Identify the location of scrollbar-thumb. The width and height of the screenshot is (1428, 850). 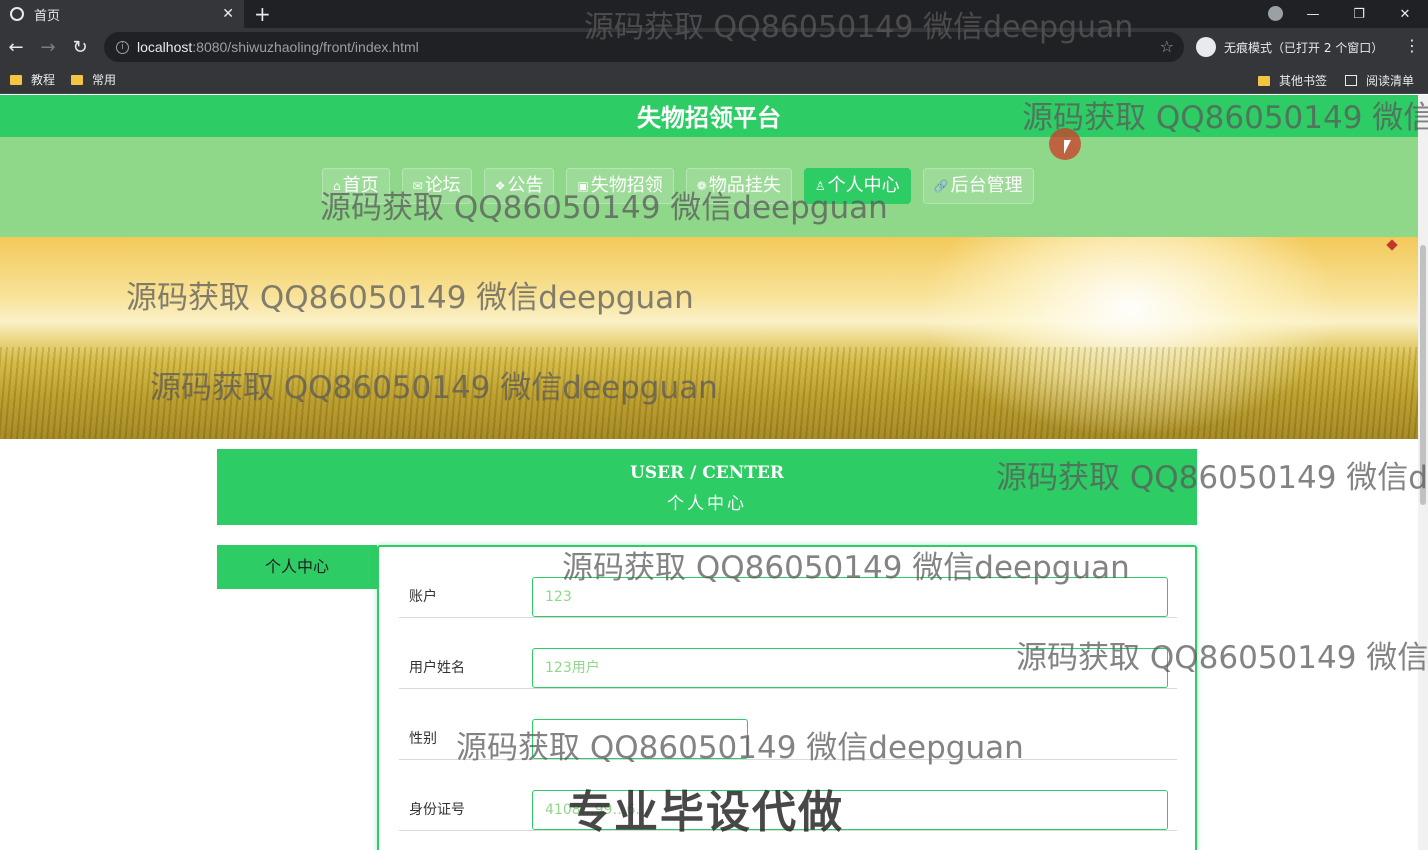
(1423, 375).